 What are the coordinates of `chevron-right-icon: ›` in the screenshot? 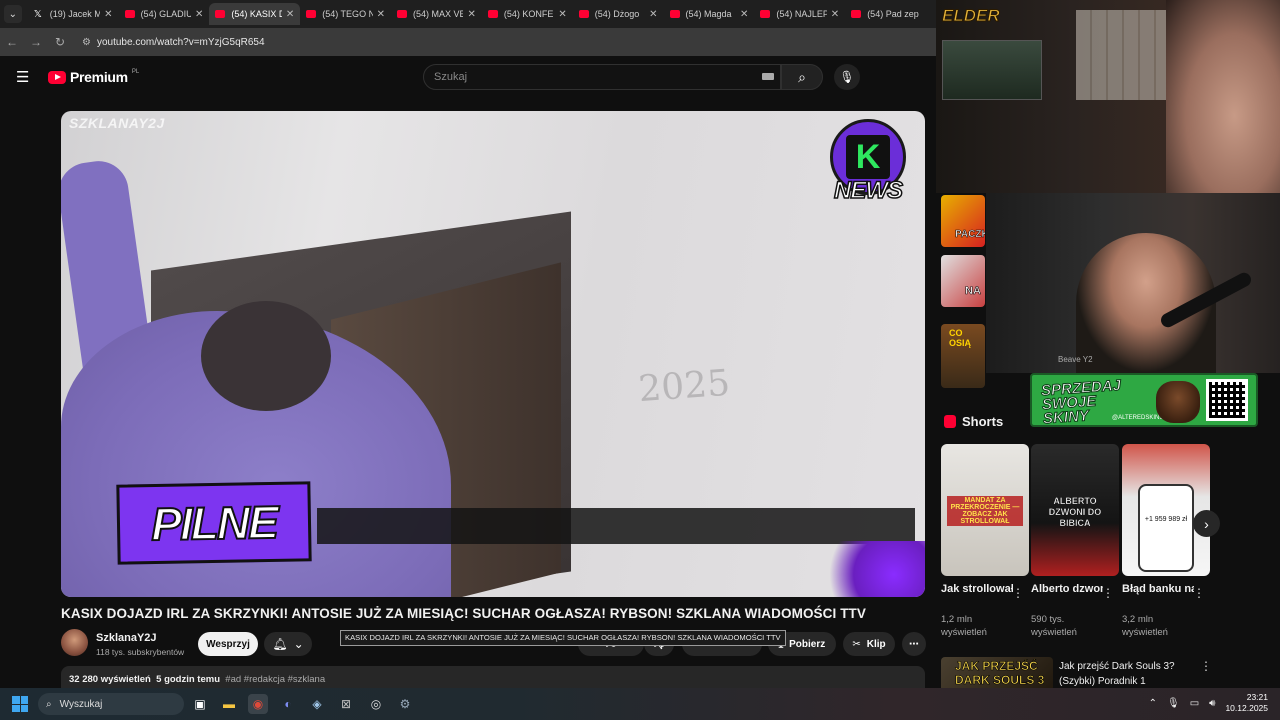 It's located at (1206, 523).